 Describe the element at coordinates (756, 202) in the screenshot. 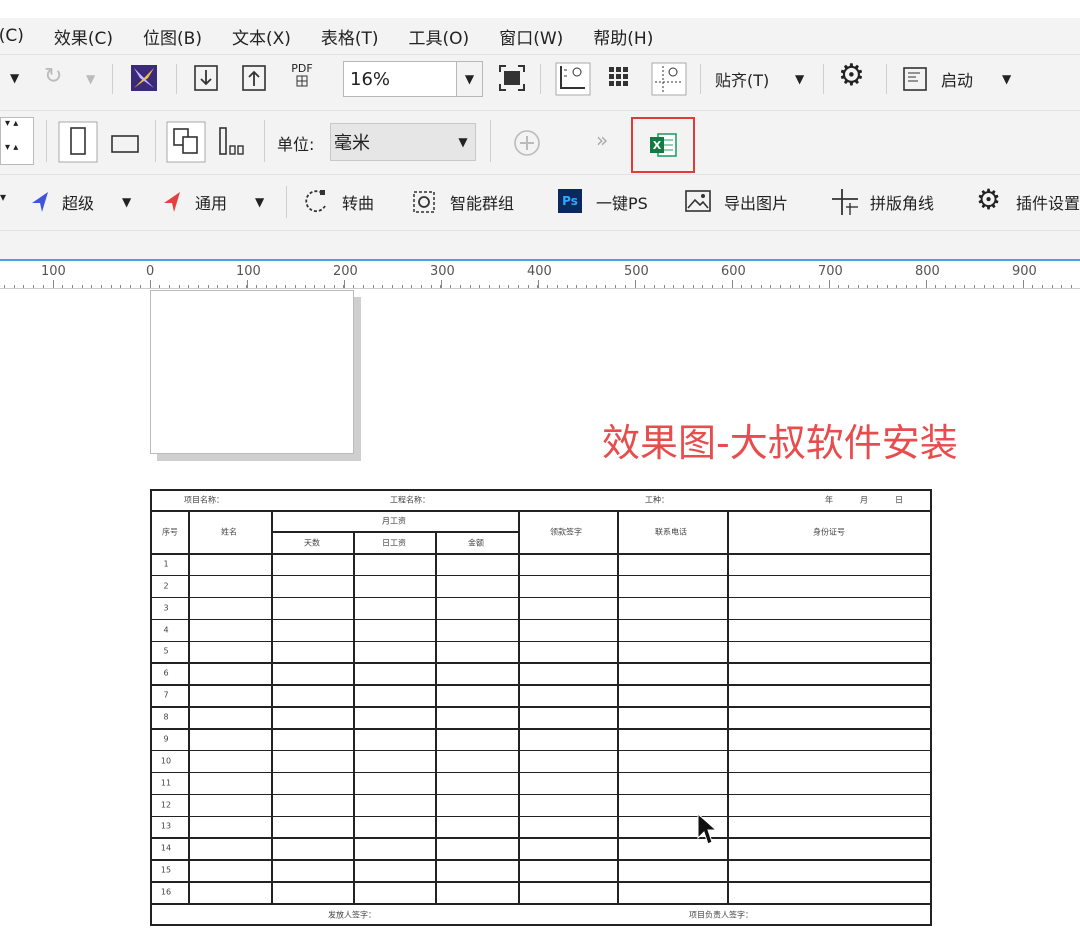

I see `export-image-button: 导出图片` at that location.